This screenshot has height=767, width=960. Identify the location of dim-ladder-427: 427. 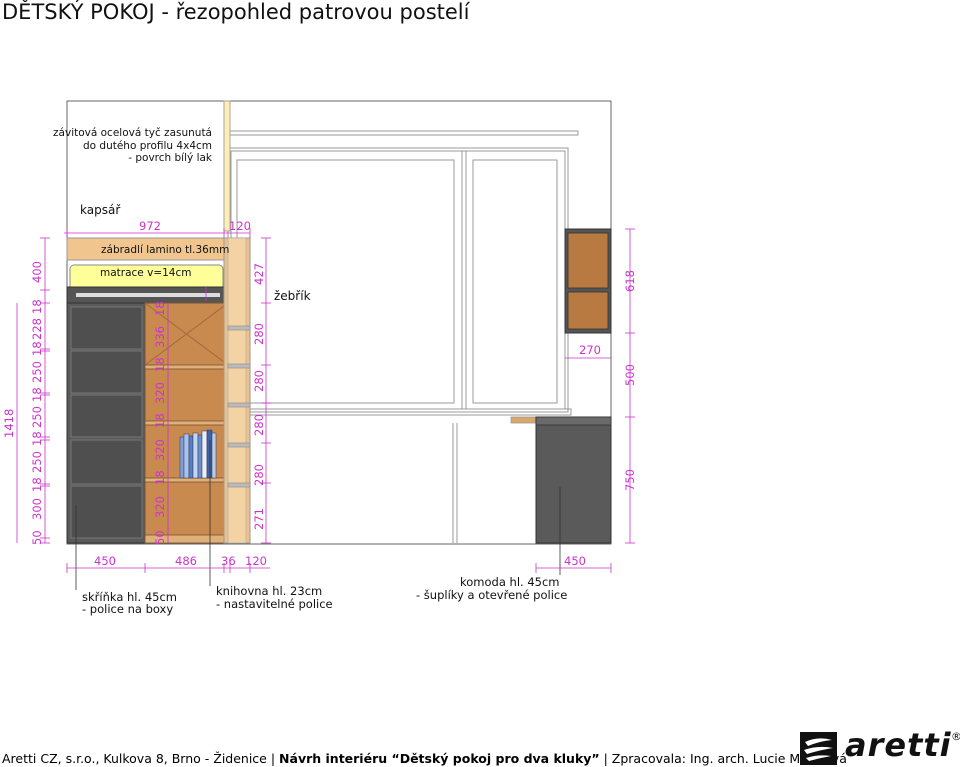
(259, 274).